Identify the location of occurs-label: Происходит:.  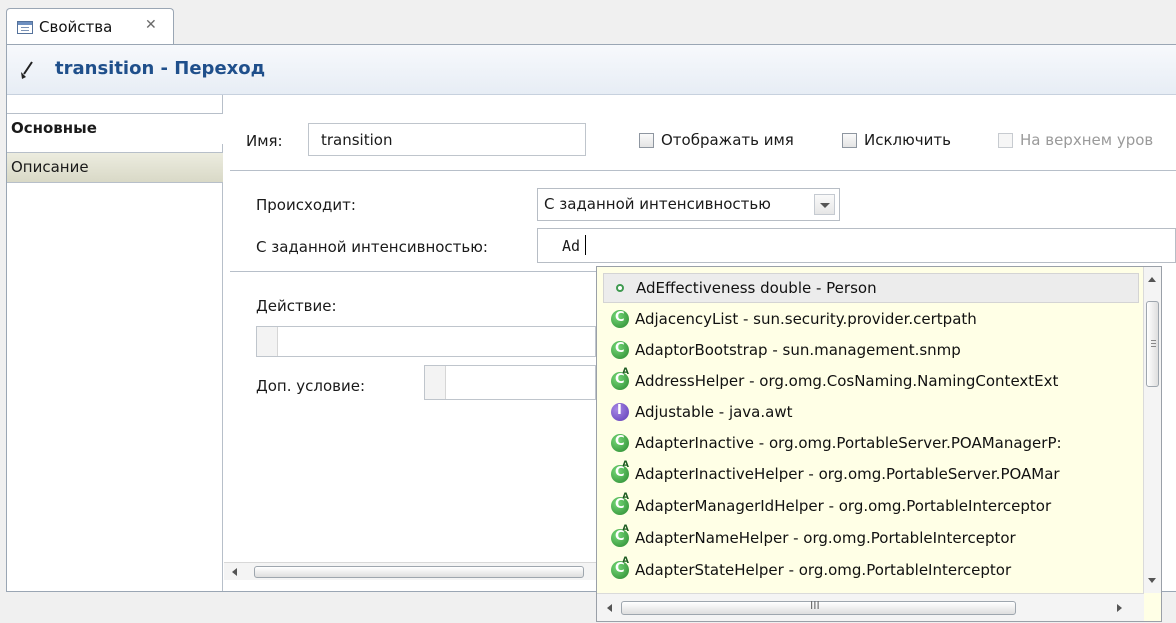
(306, 205).